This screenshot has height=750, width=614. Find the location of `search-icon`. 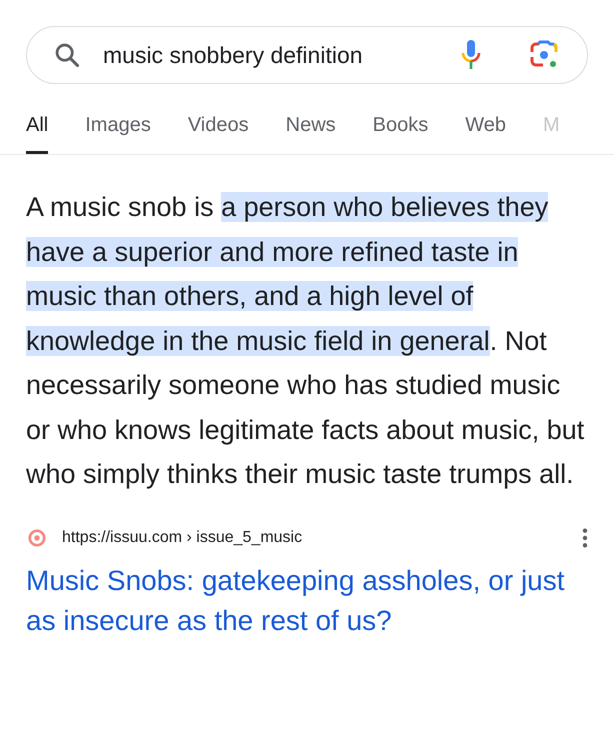

search-icon is located at coordinates (67, 55).